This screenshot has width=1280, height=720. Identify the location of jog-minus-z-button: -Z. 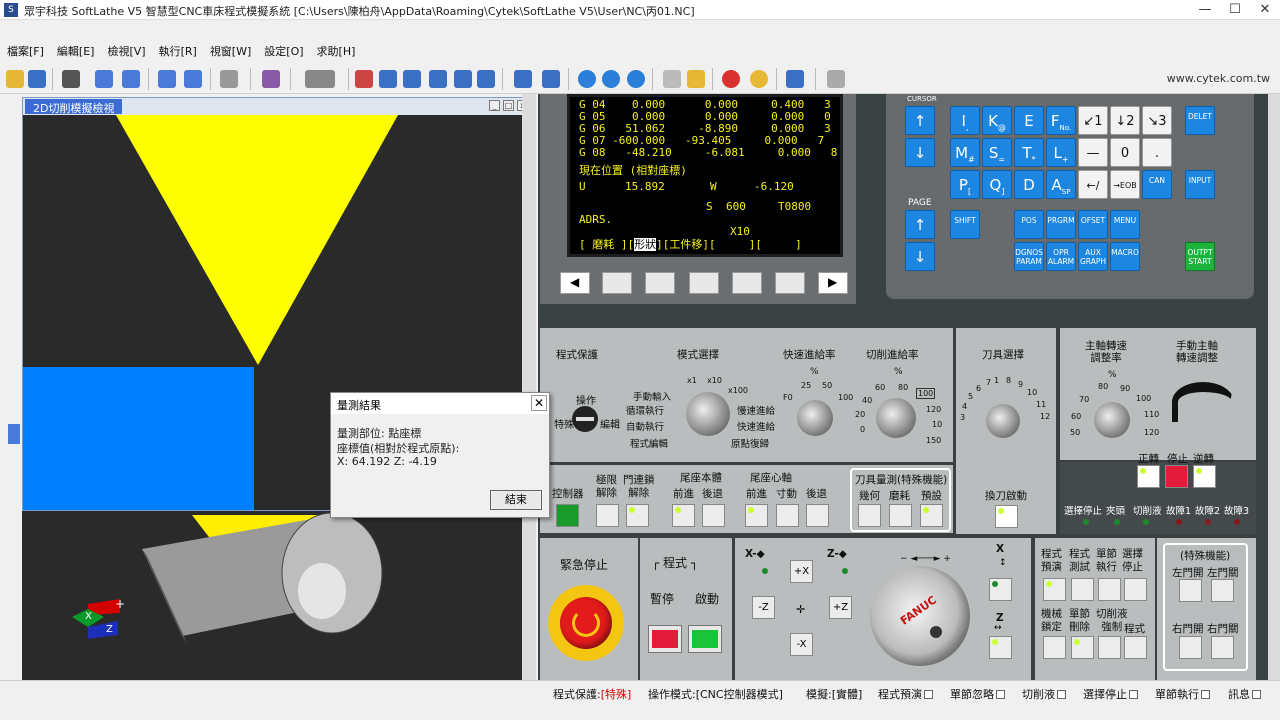
(763, 607).